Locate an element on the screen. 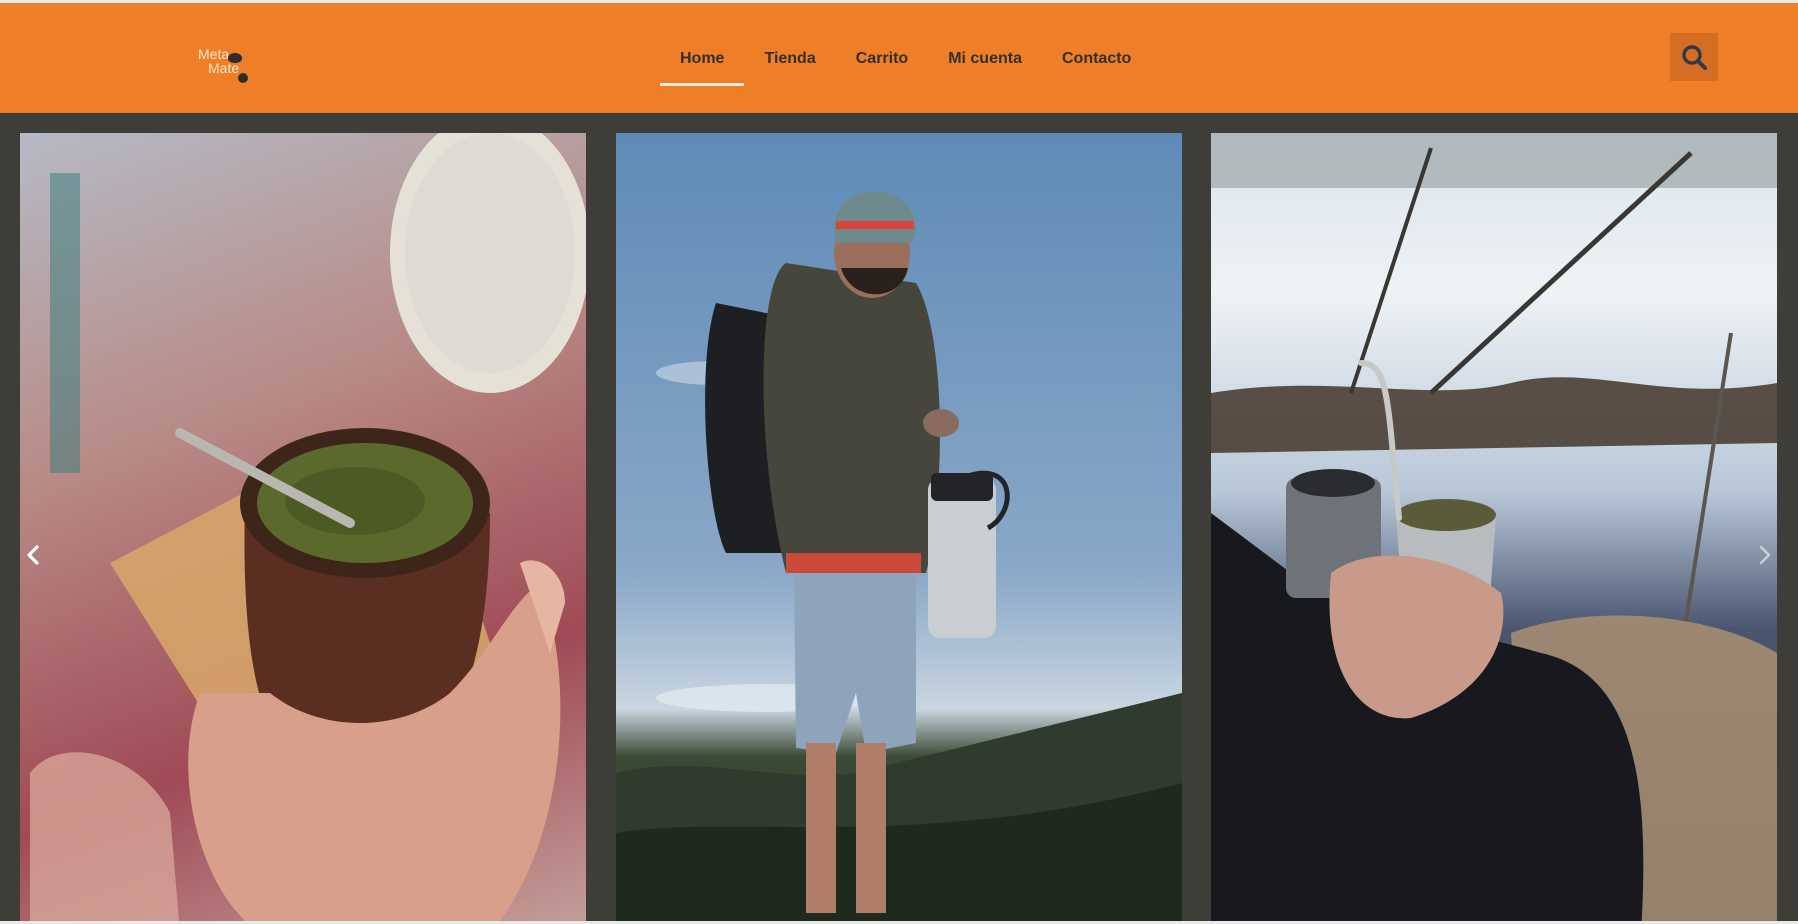  search-button is located at coordinates (1694, 57).